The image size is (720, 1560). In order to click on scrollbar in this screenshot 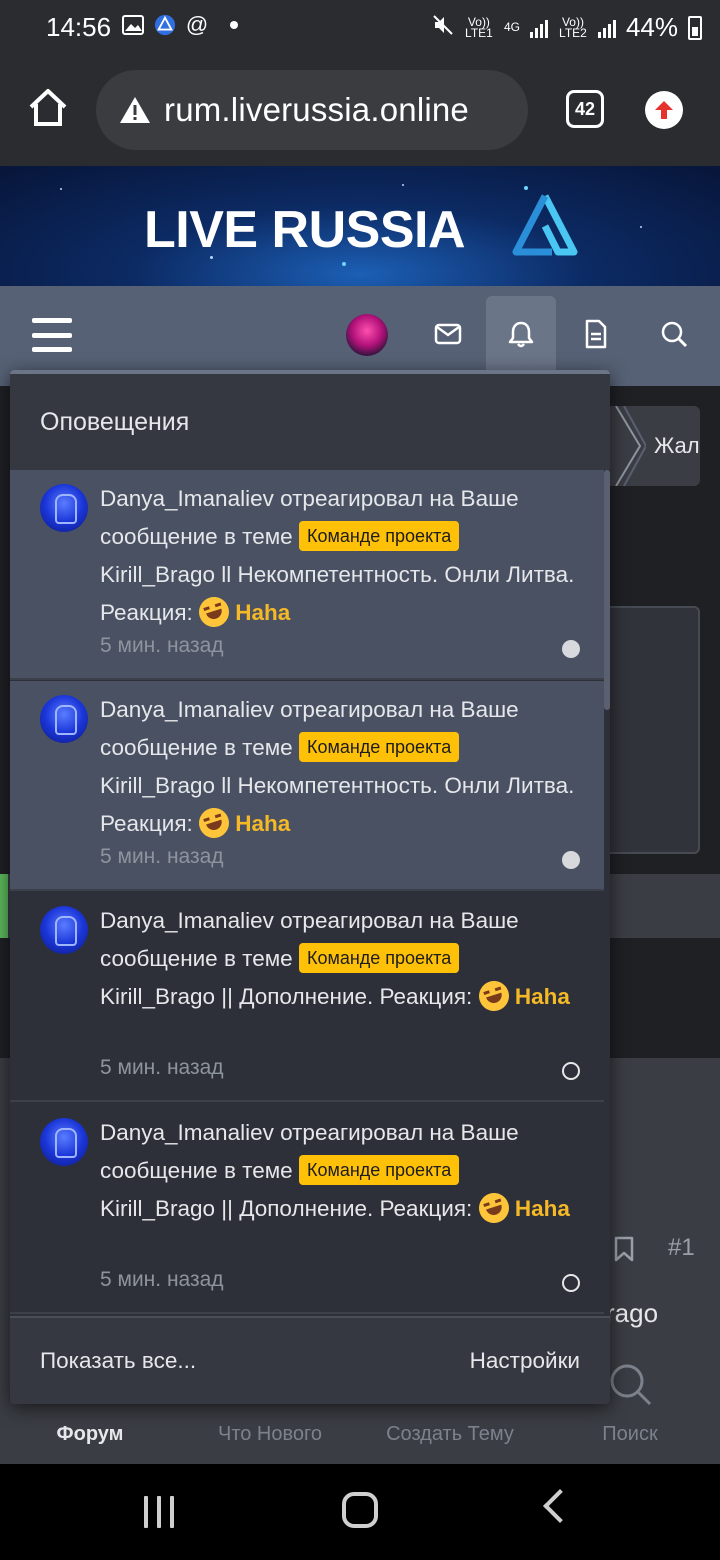, I will do `click(607, 590)`.